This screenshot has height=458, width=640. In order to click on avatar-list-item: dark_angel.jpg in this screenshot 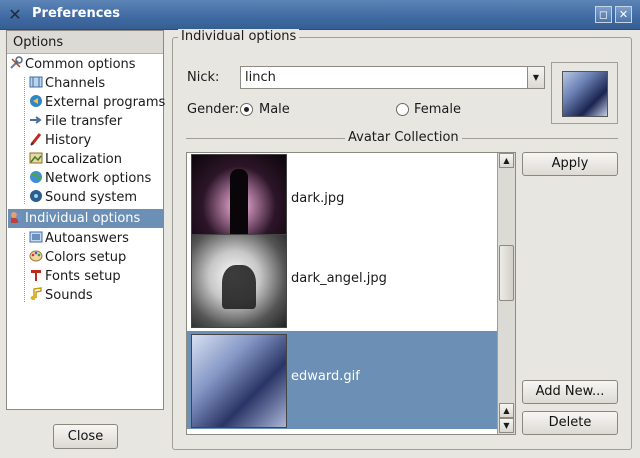, I will do `click(342, 281)`.